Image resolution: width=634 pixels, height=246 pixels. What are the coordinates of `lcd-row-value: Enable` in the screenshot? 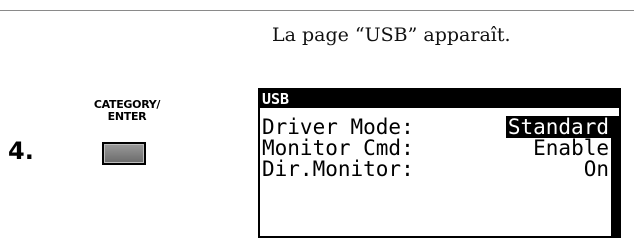 It's located at (571, 148).